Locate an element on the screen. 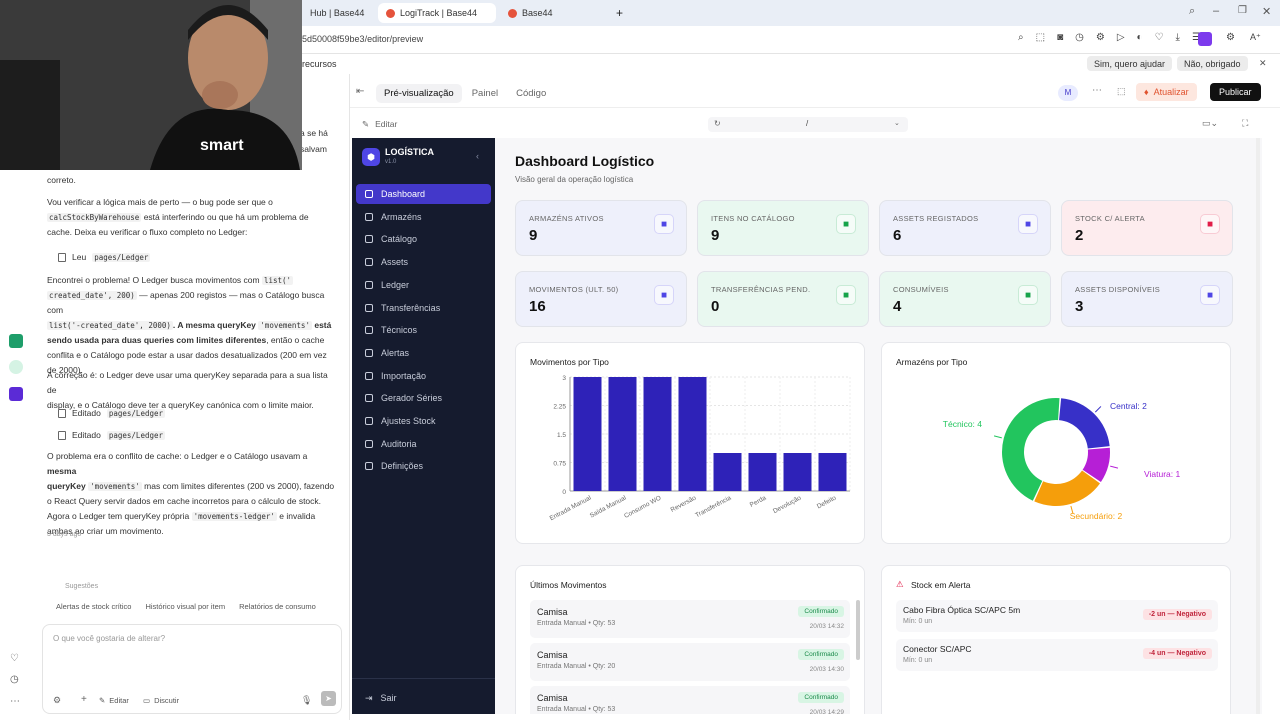 This screenshot has height=720, width=1280. barcode-icon is located at coordinates (369, 398).